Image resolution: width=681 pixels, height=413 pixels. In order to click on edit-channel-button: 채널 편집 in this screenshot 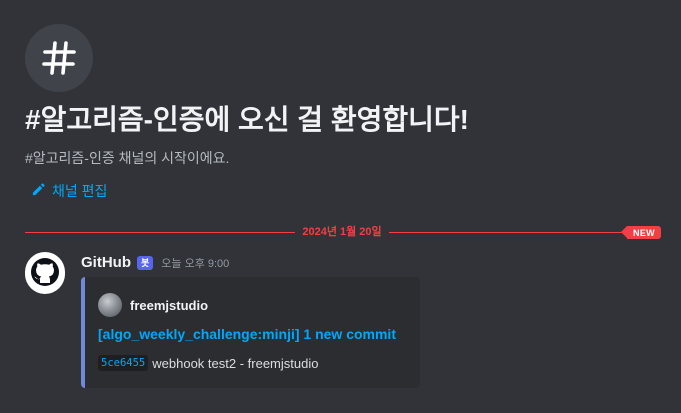, I will do `click(69, 191)`.